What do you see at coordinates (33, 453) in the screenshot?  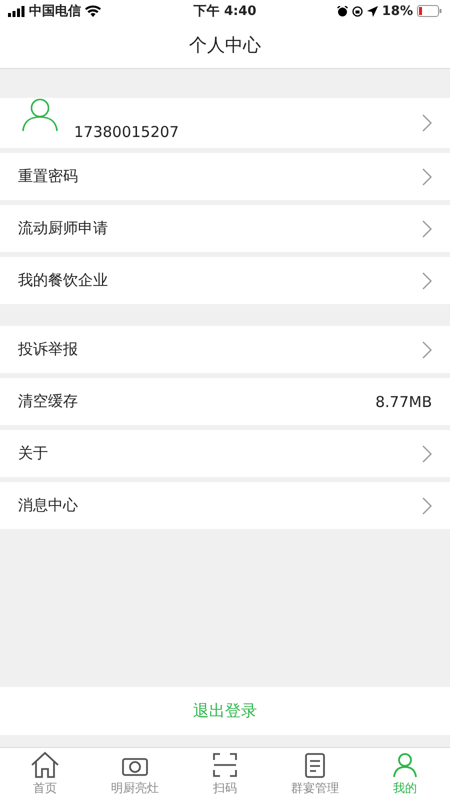 I see `menu-label: 关于` at bounding box center [33, 453].